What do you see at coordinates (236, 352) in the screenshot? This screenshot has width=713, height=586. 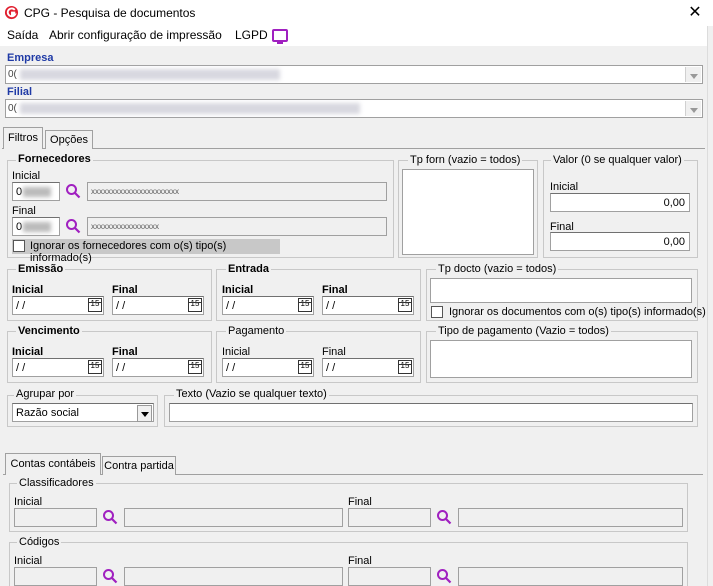 I see `pagamento-inicial-label: Inicial` at bounding box center [236, 352].